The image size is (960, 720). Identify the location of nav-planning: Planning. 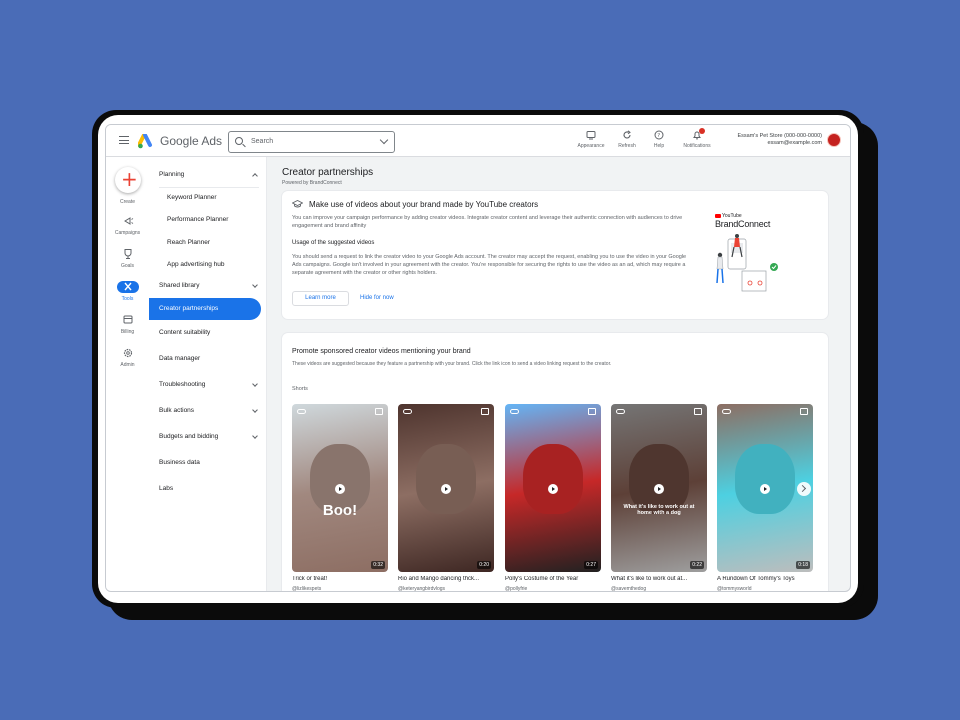
(208, 175).